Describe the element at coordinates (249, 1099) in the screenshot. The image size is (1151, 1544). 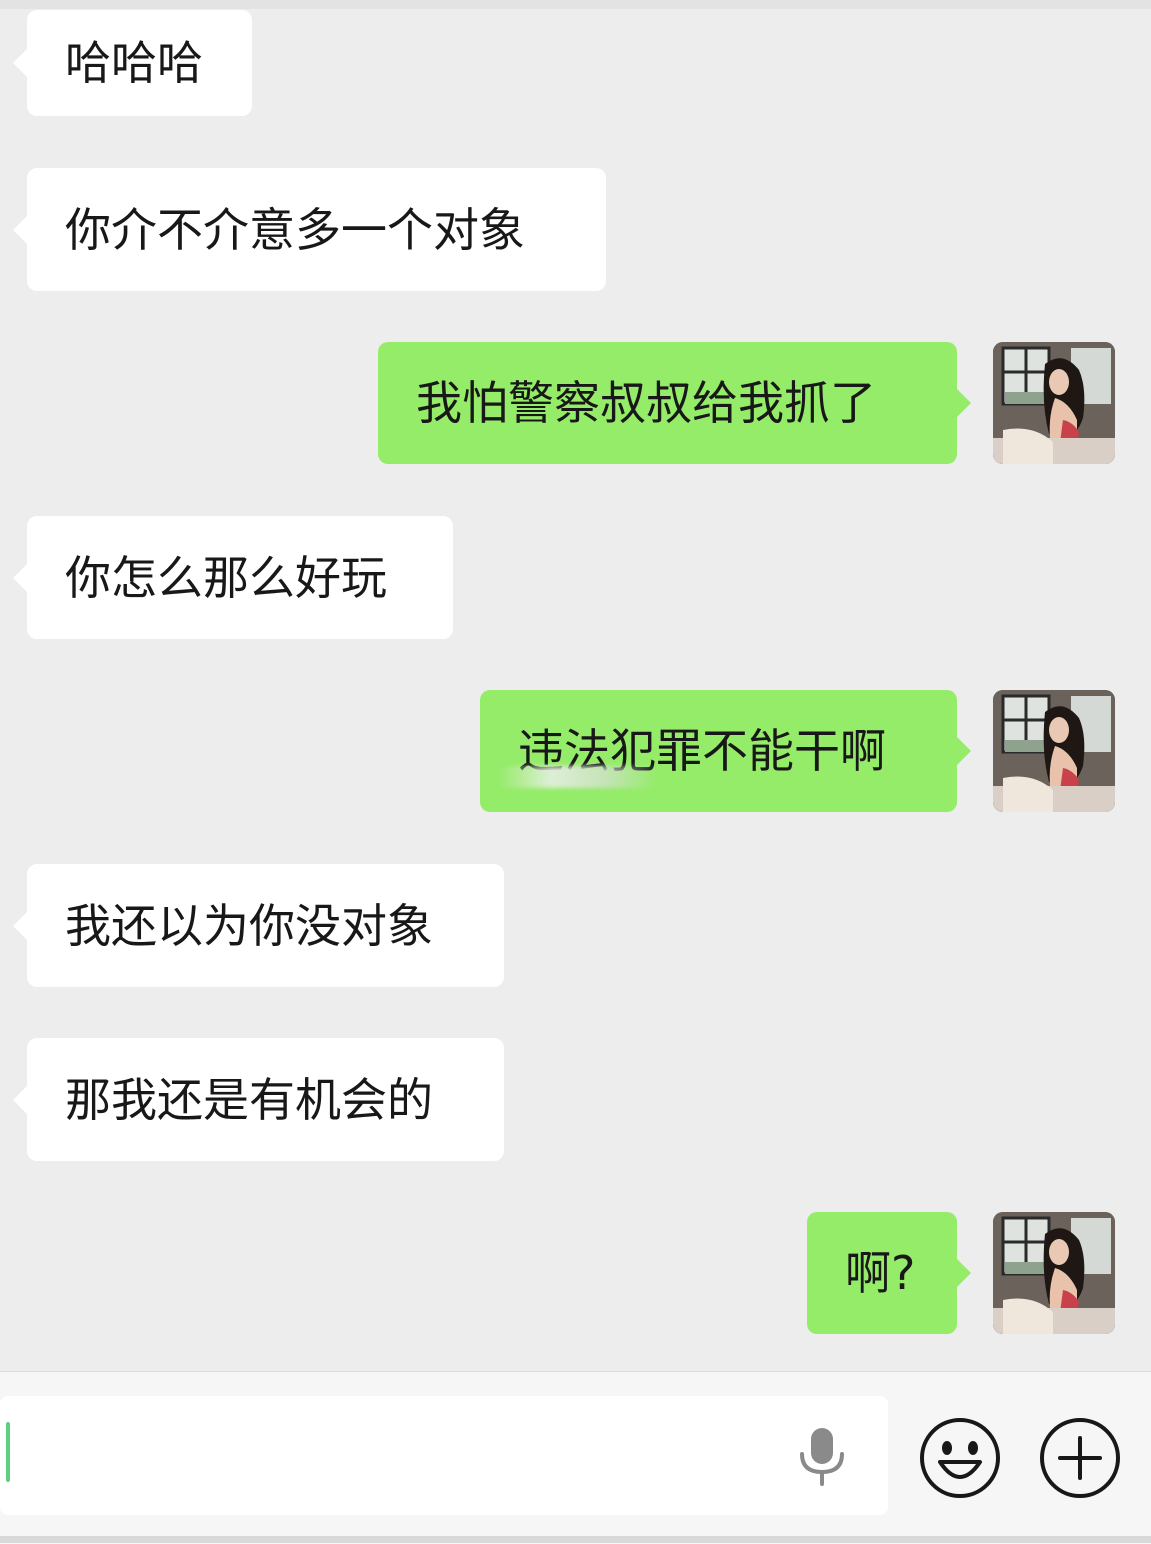
I see `message-text: 那我还是有机会的` at that location.